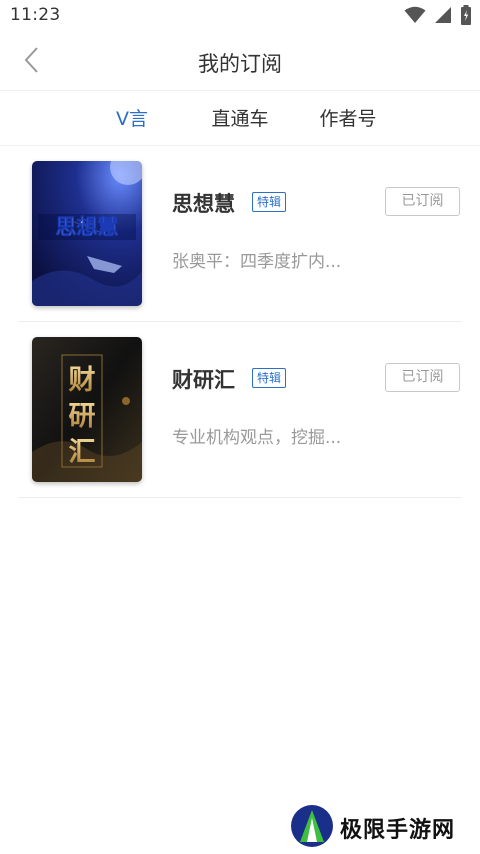 This screenshot has width=480, height=854. I want to click on item-title: 思想慧, so click(203, 204).